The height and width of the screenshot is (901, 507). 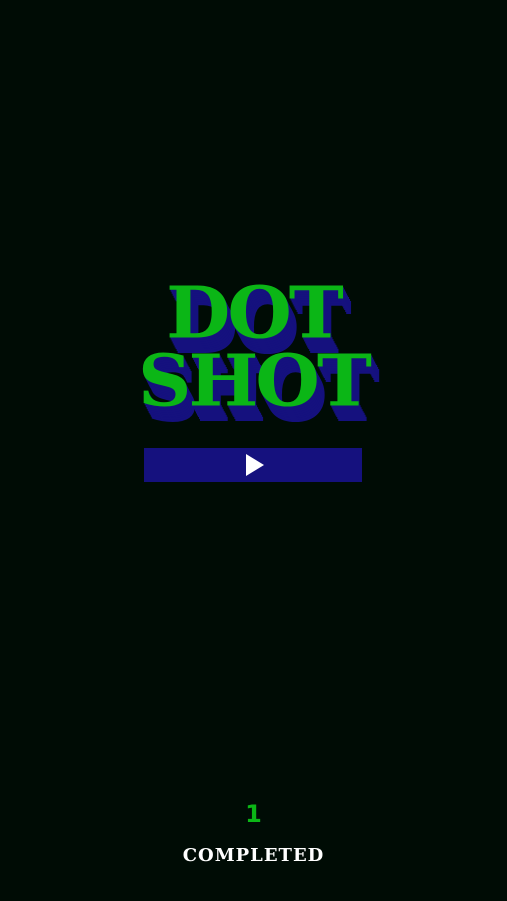 I want to click on completed-count: 1, so click(x=253, y=814).